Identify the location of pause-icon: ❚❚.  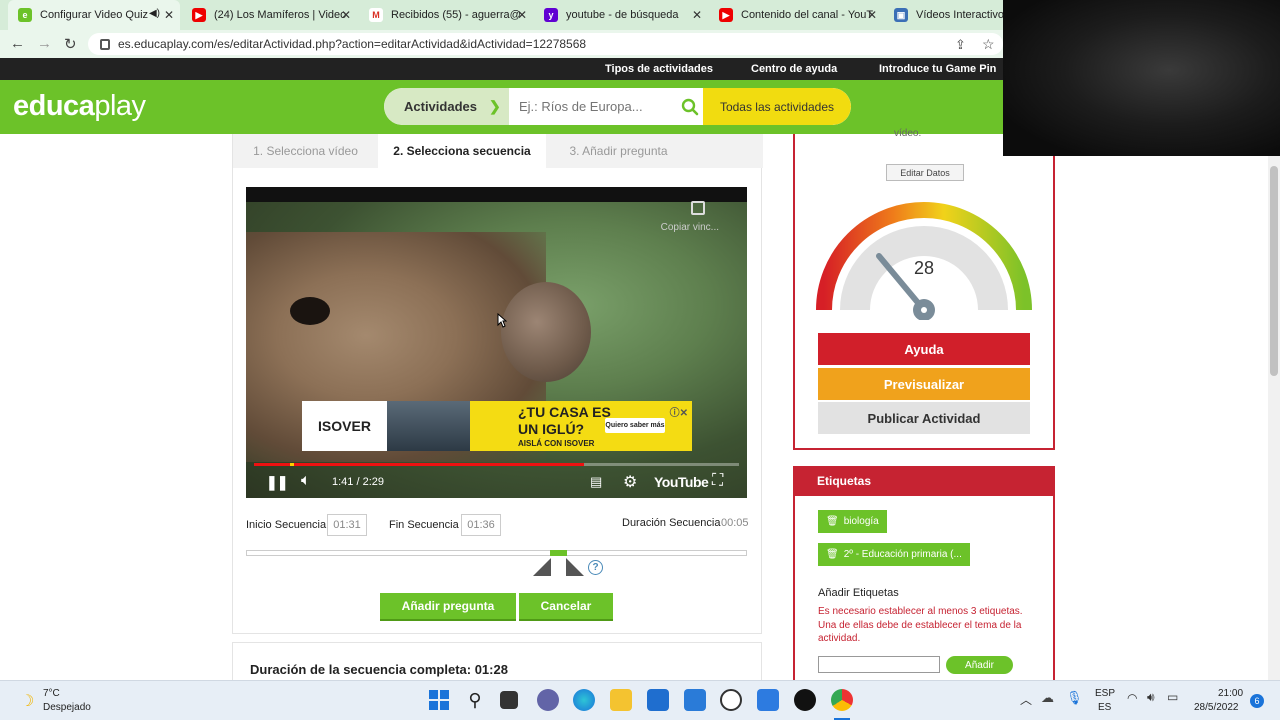
(277, 482).